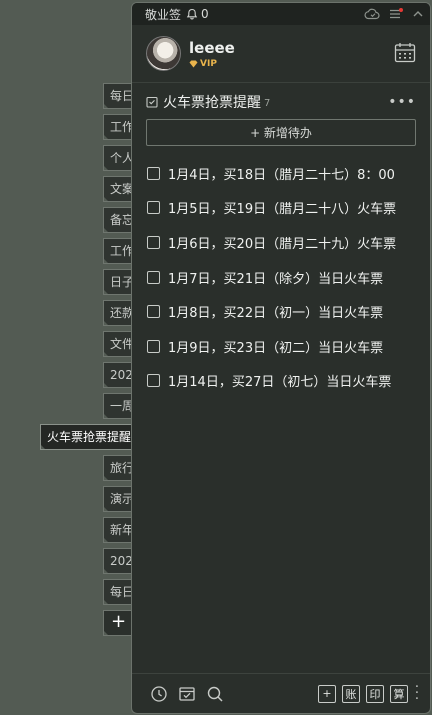 Image resolution: width=432 pixels, height=715 pixels. I want to click on print-button: 印, so click(375, 693).